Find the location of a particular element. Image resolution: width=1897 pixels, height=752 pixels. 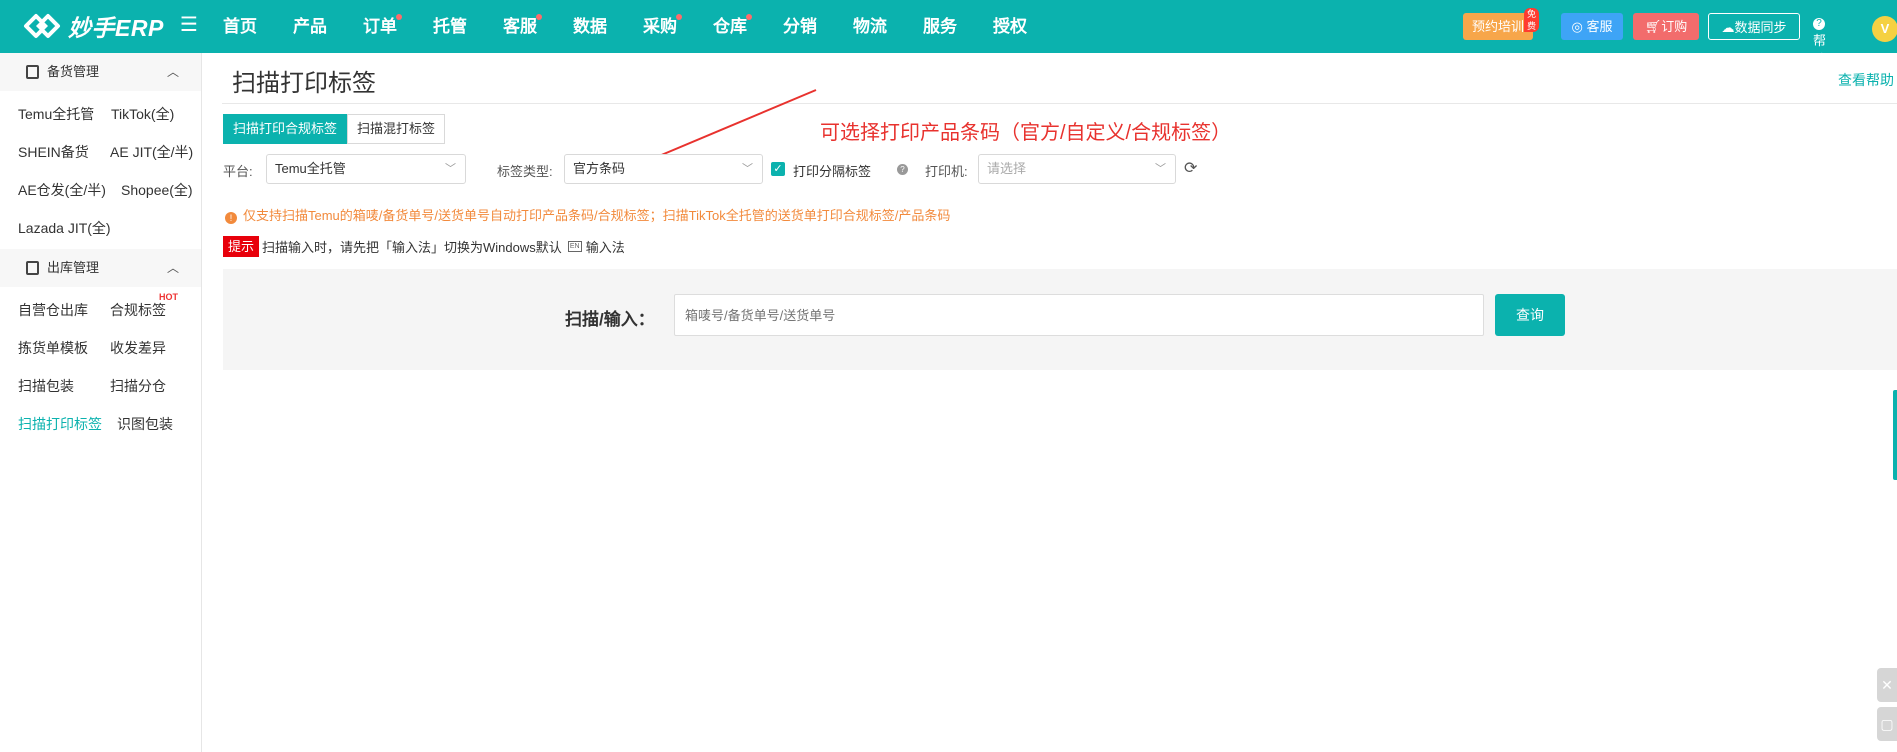

logo-icon is located at coordinates (42, 26).